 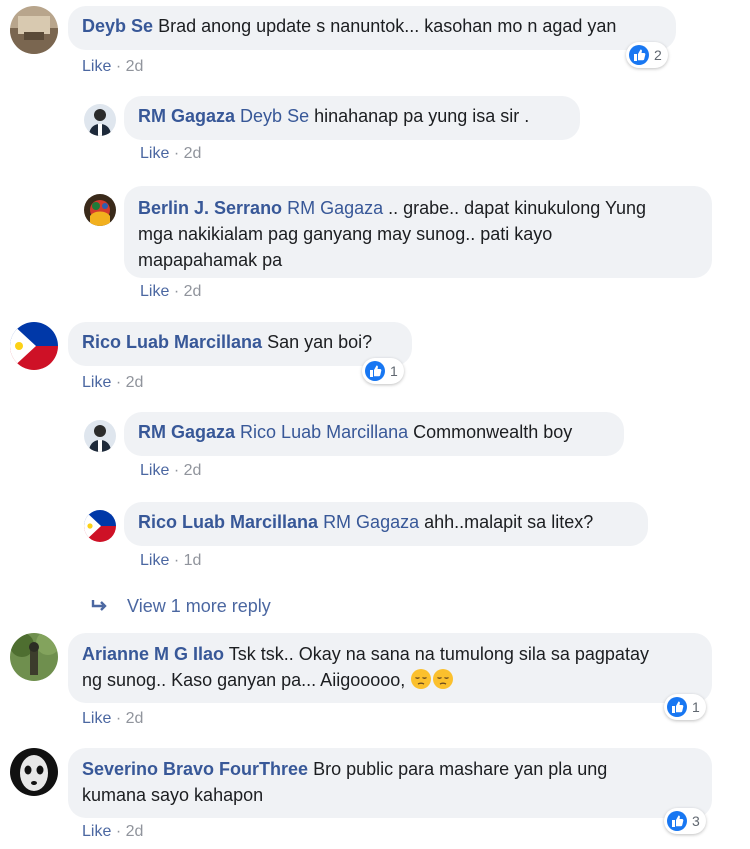 What do you see at coordinates (422, 116) in the screenshot?
I see `comment-text: hinahanap pa yung isa sir .` at bounding box center [422, 116].